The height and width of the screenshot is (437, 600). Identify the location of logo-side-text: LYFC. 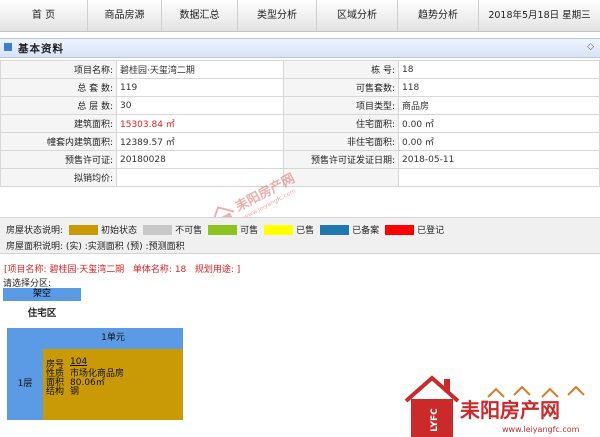
(435, 420).